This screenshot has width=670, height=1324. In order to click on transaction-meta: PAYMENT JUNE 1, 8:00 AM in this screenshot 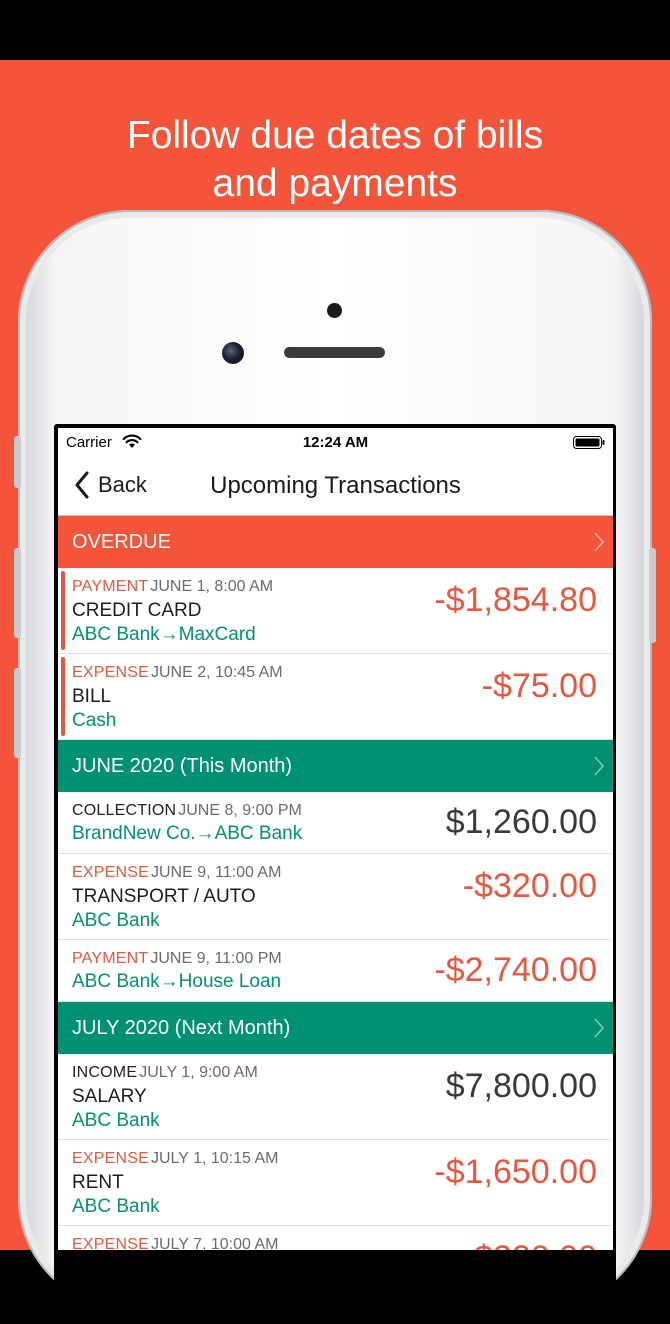, I will do `click(172, 587)`.